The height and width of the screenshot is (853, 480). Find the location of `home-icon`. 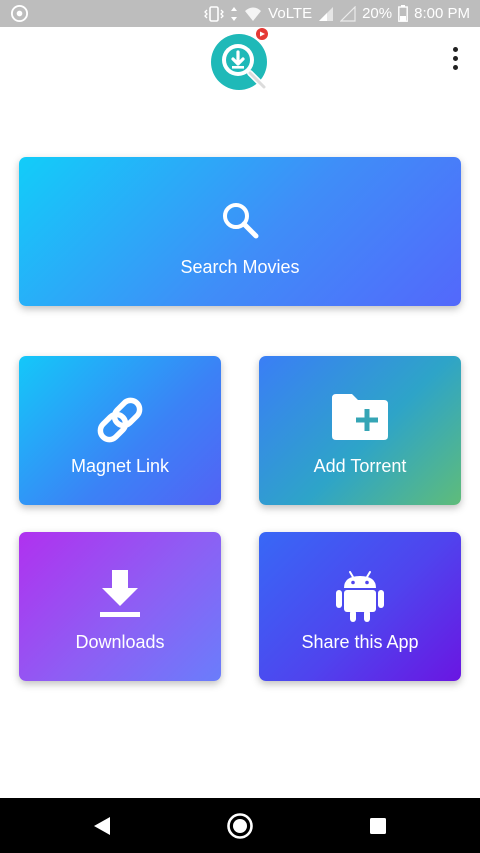

home-icon is located at coordinates (240, 825).